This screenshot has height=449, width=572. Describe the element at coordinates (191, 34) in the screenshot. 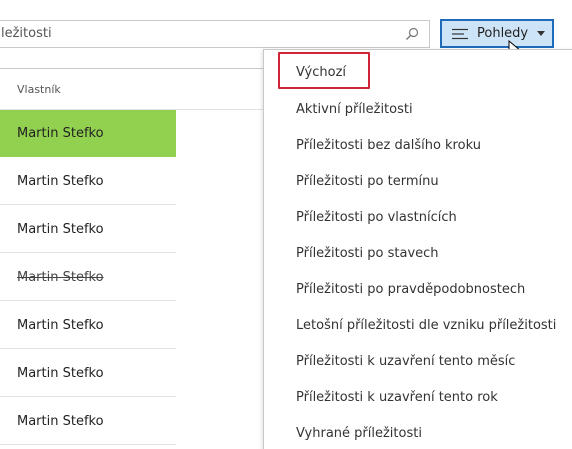

I see `search-input` at that location.